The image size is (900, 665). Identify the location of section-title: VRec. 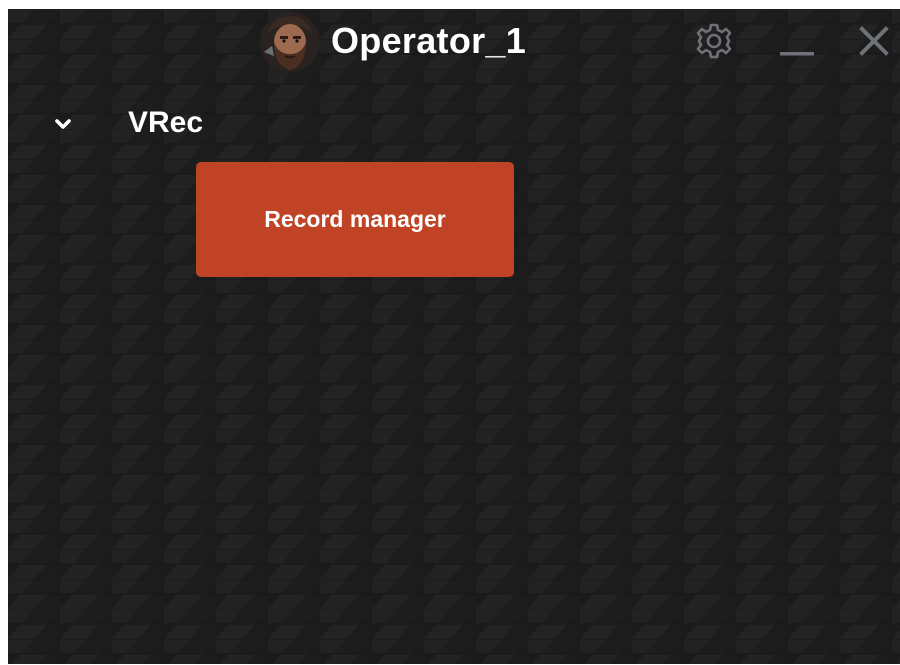
(166, 122).